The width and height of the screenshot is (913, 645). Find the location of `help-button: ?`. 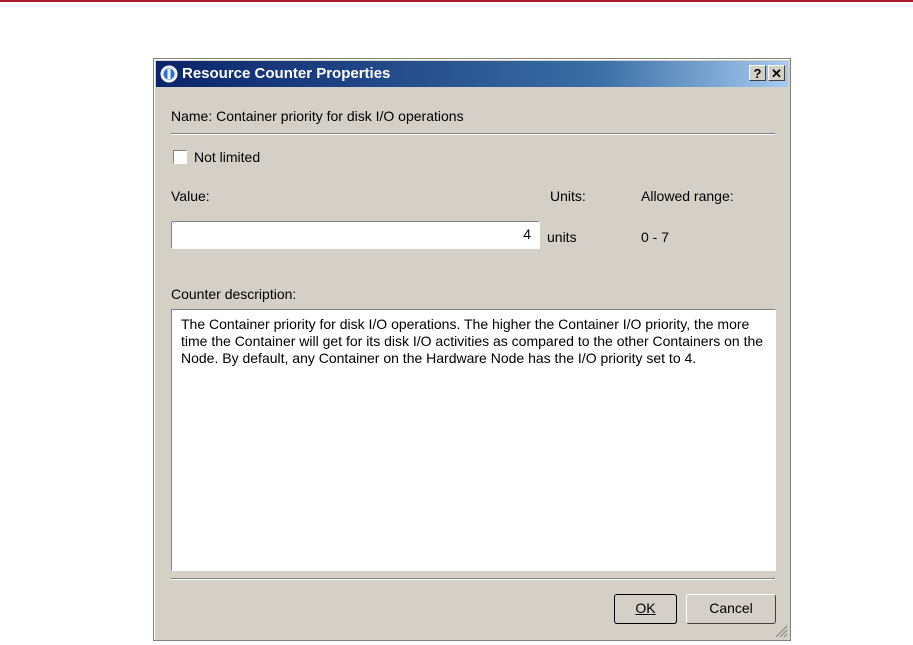

help-button: ? is located at coordinates (757, 73).